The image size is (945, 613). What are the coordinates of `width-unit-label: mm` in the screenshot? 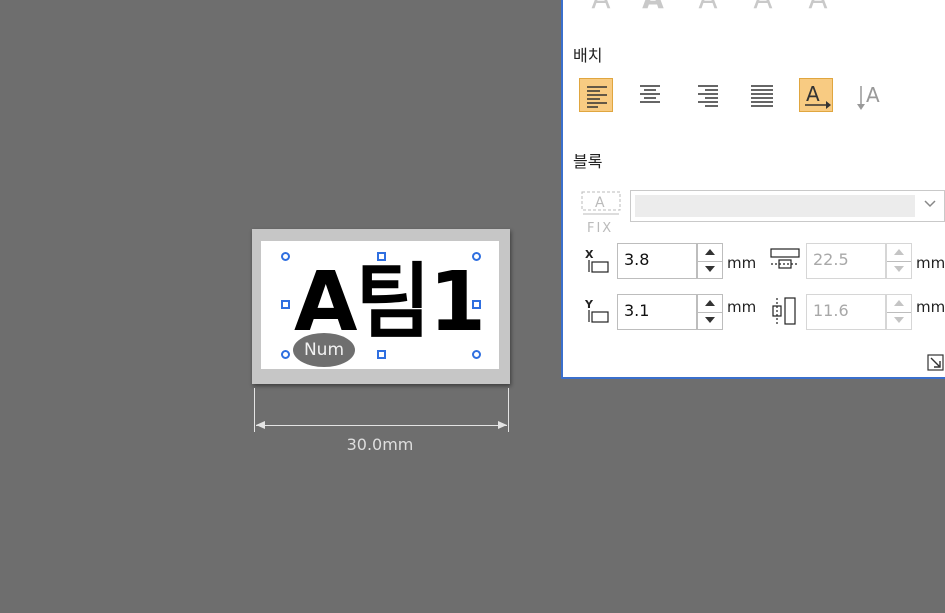 It's located at (930, 263).